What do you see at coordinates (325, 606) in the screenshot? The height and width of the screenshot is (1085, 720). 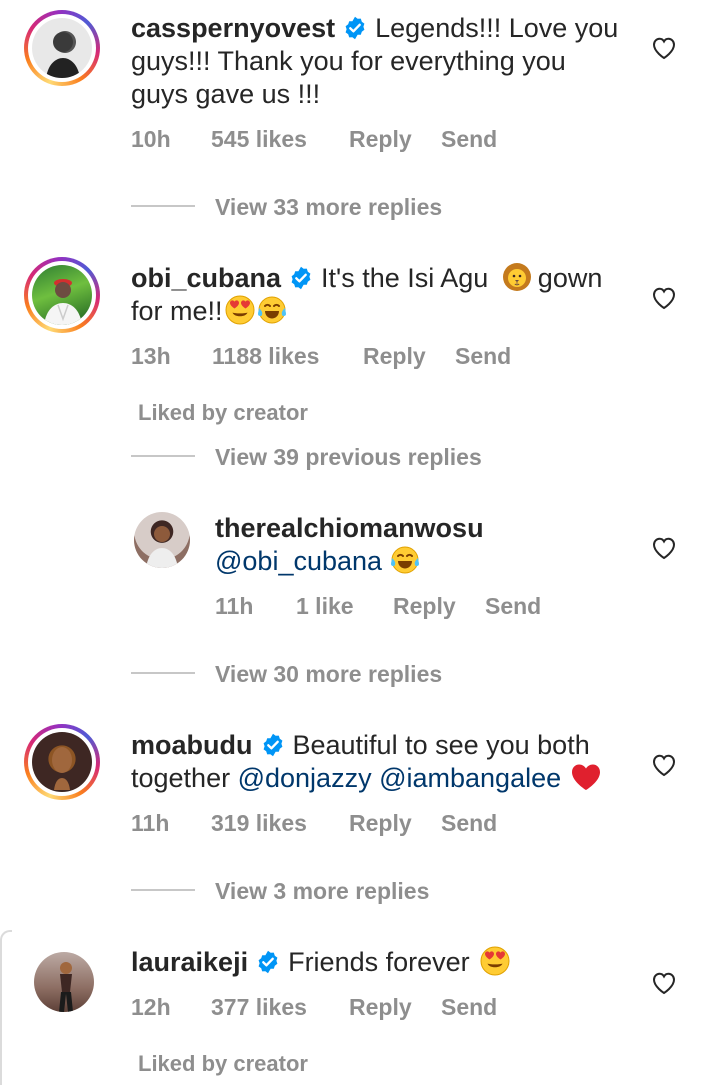 I see `likes-count: 1 like` at bounding box center [325, 606].